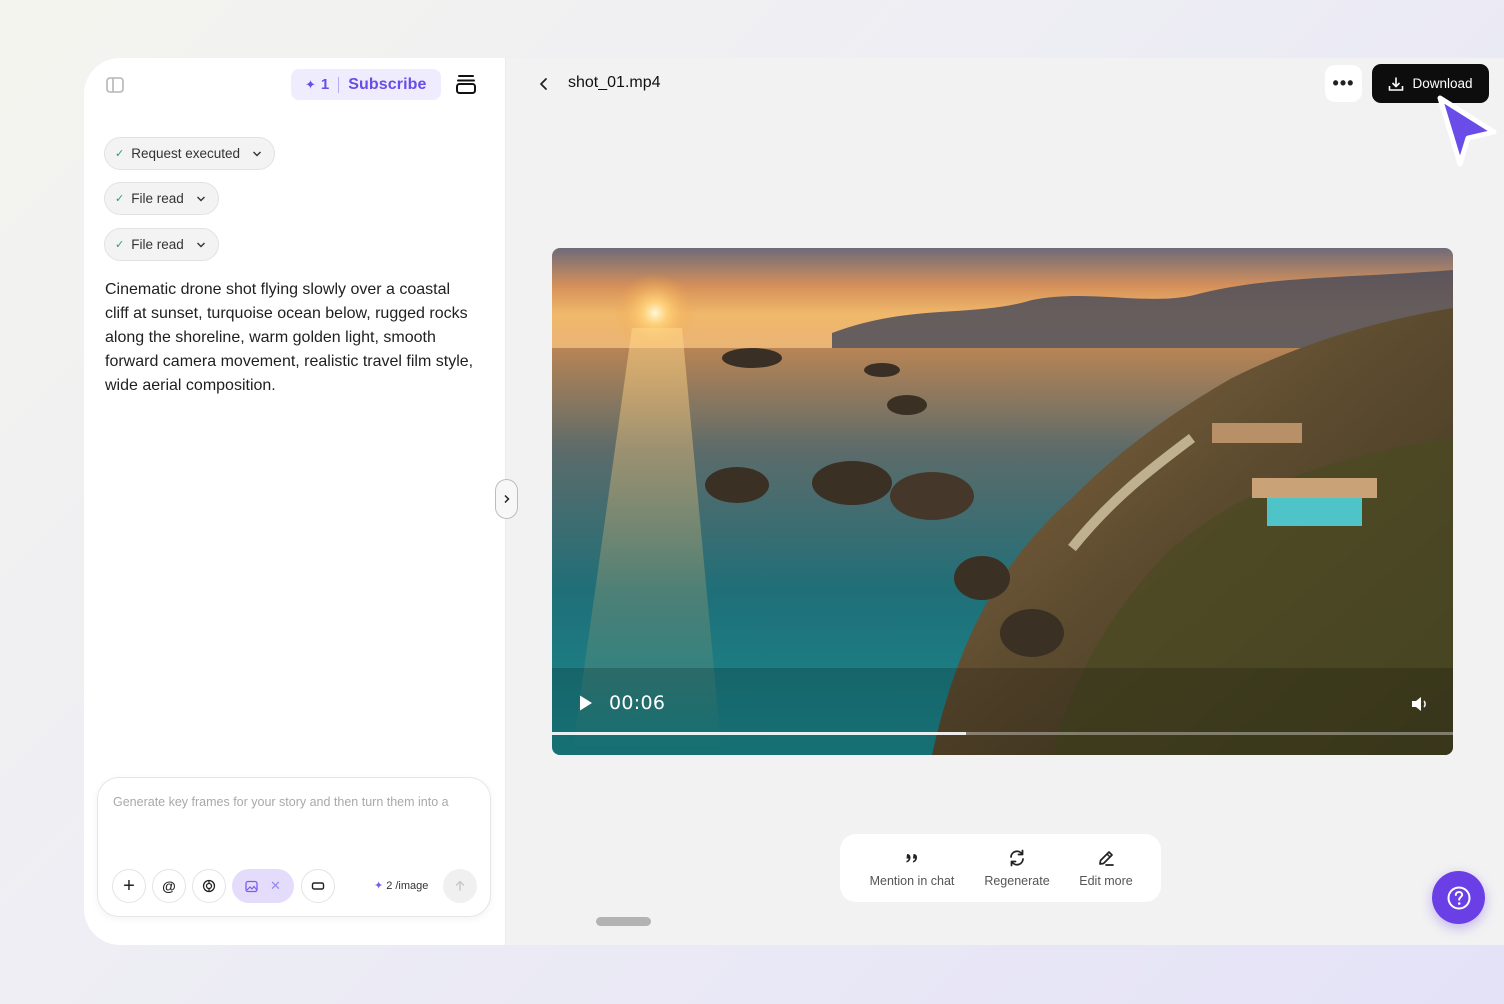 Image resolution: width=1504 pixels, height=1004 pixels. I want to click on model-button, so click(209, 886).